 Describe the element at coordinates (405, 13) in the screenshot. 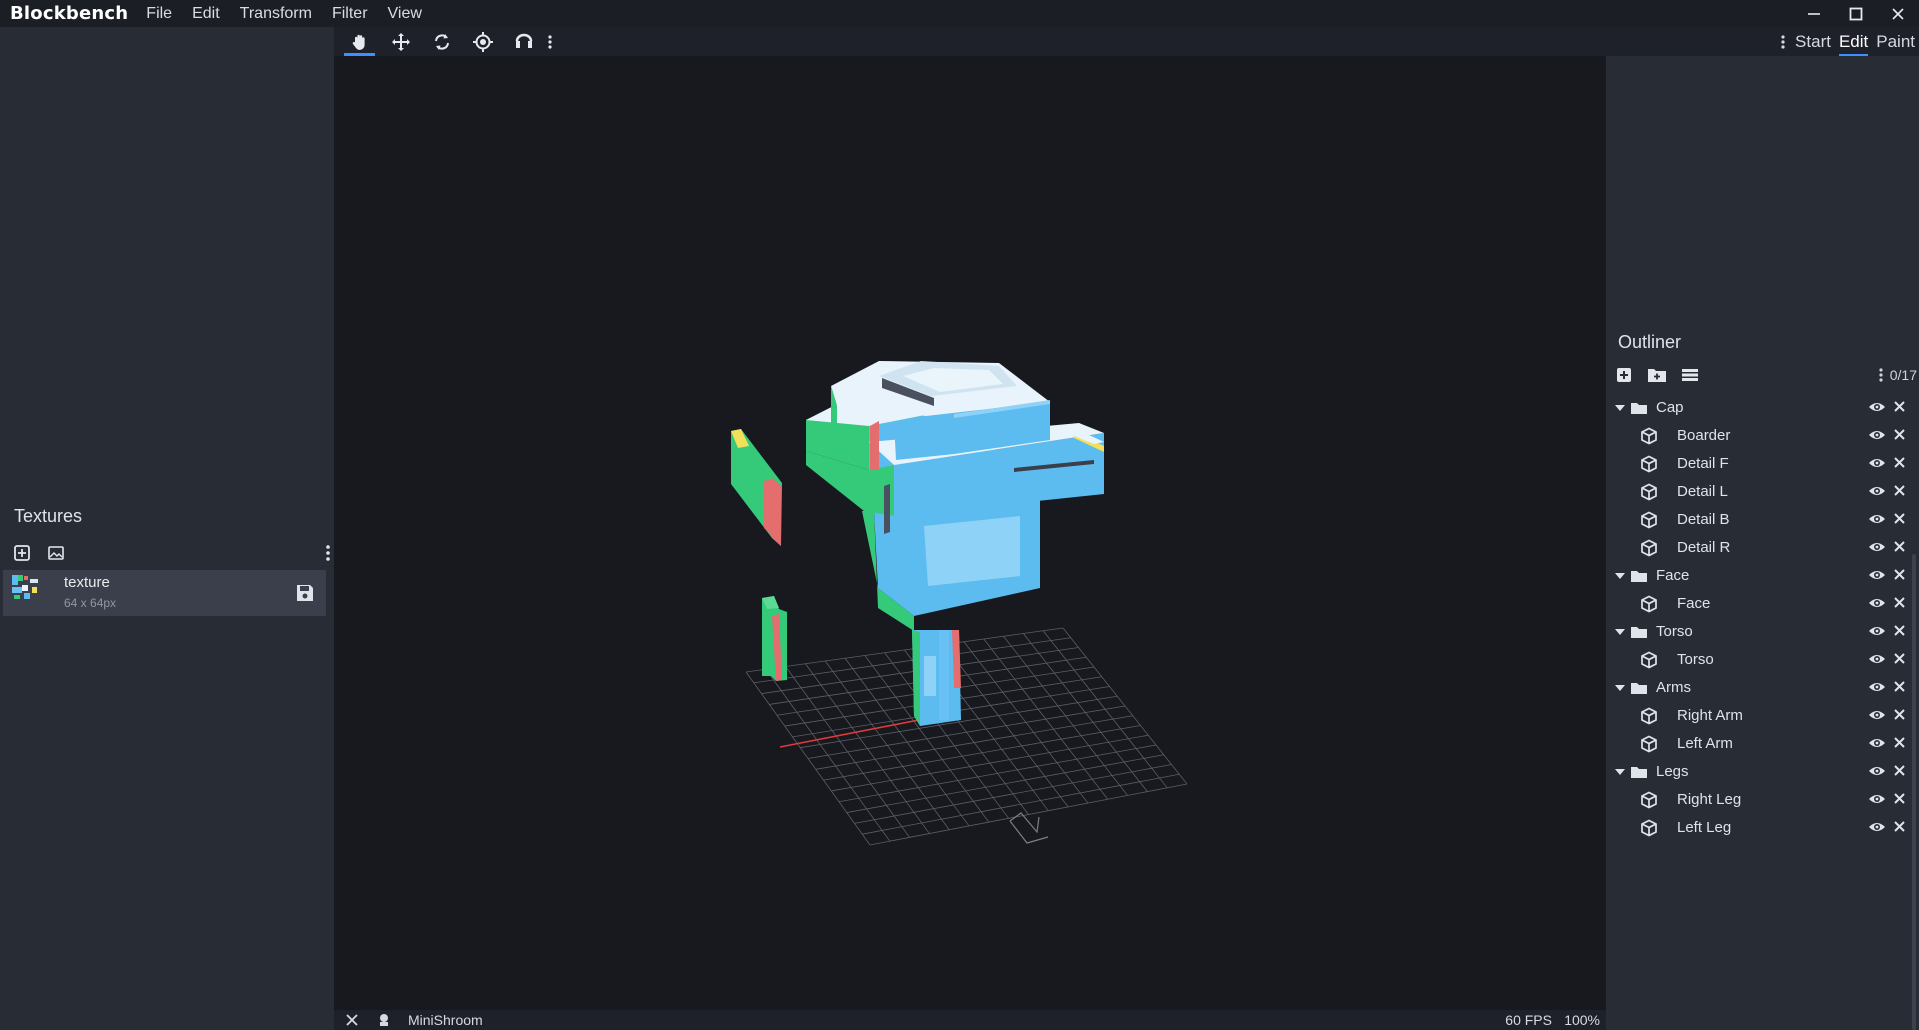

I see `menu-view: View` at that location.